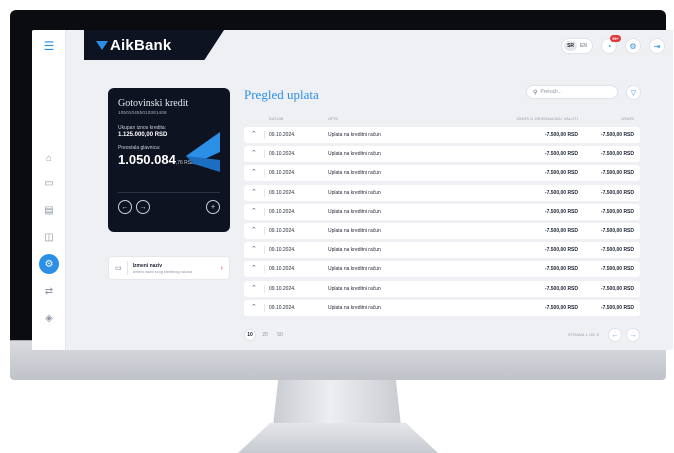 The width and height of the screenshot is (674, 453). I want to click on notification-badge: 99+, so click(615, 38).